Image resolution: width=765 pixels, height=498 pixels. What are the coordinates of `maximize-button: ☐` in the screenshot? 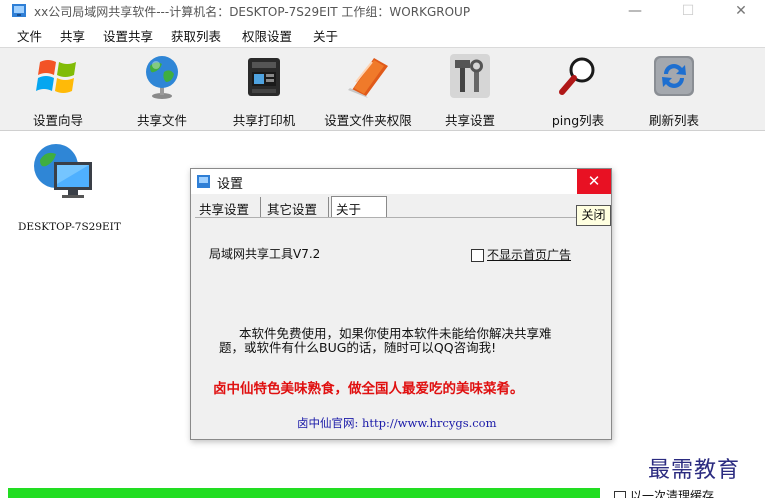 It's located at (688, 11).